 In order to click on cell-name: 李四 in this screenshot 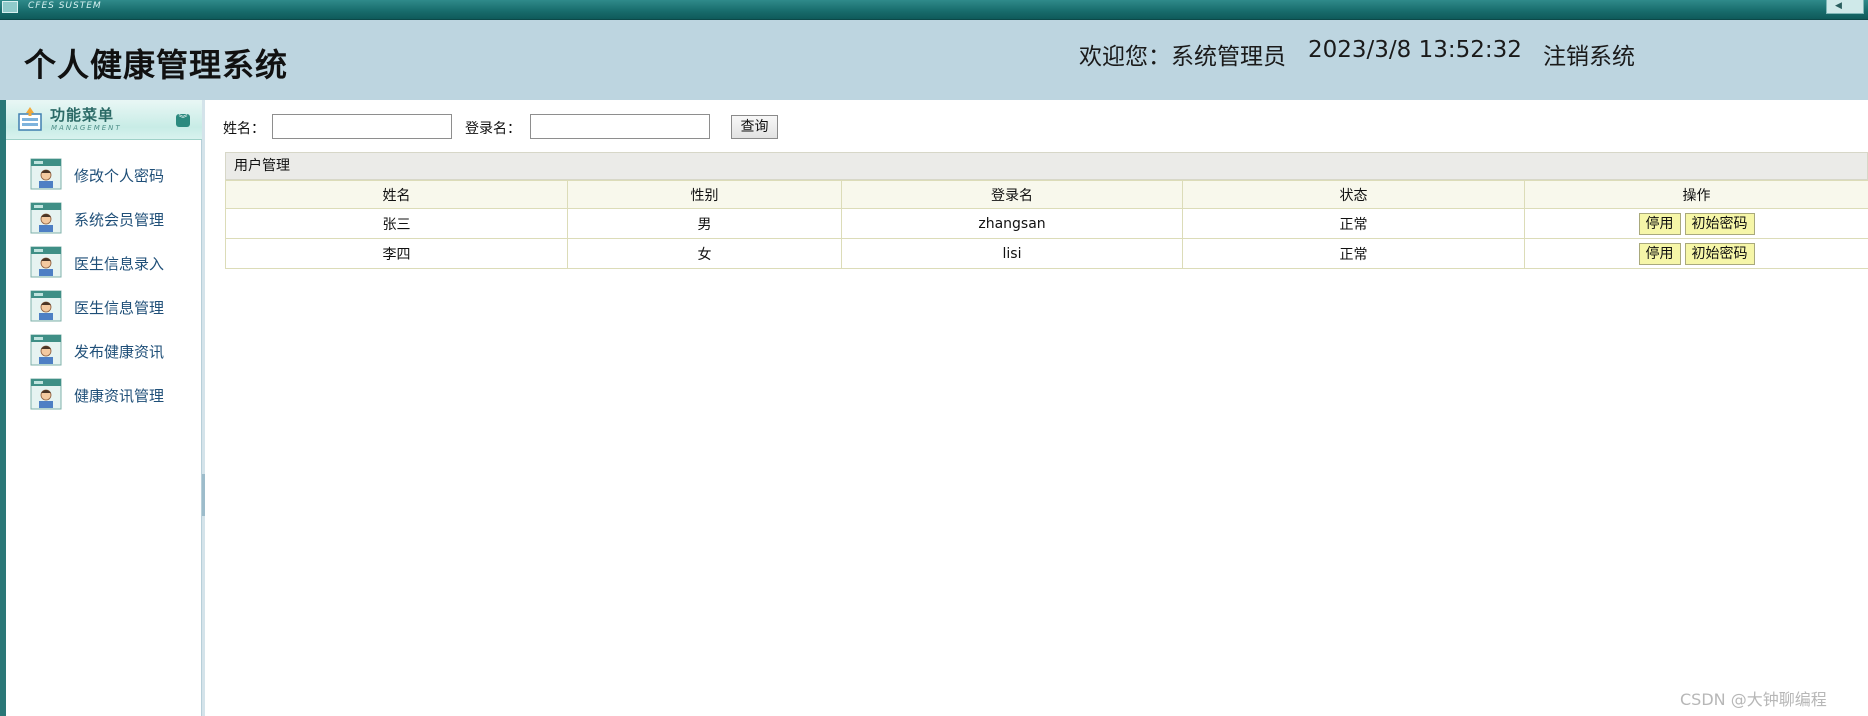, I will do `click(396, 253)`.